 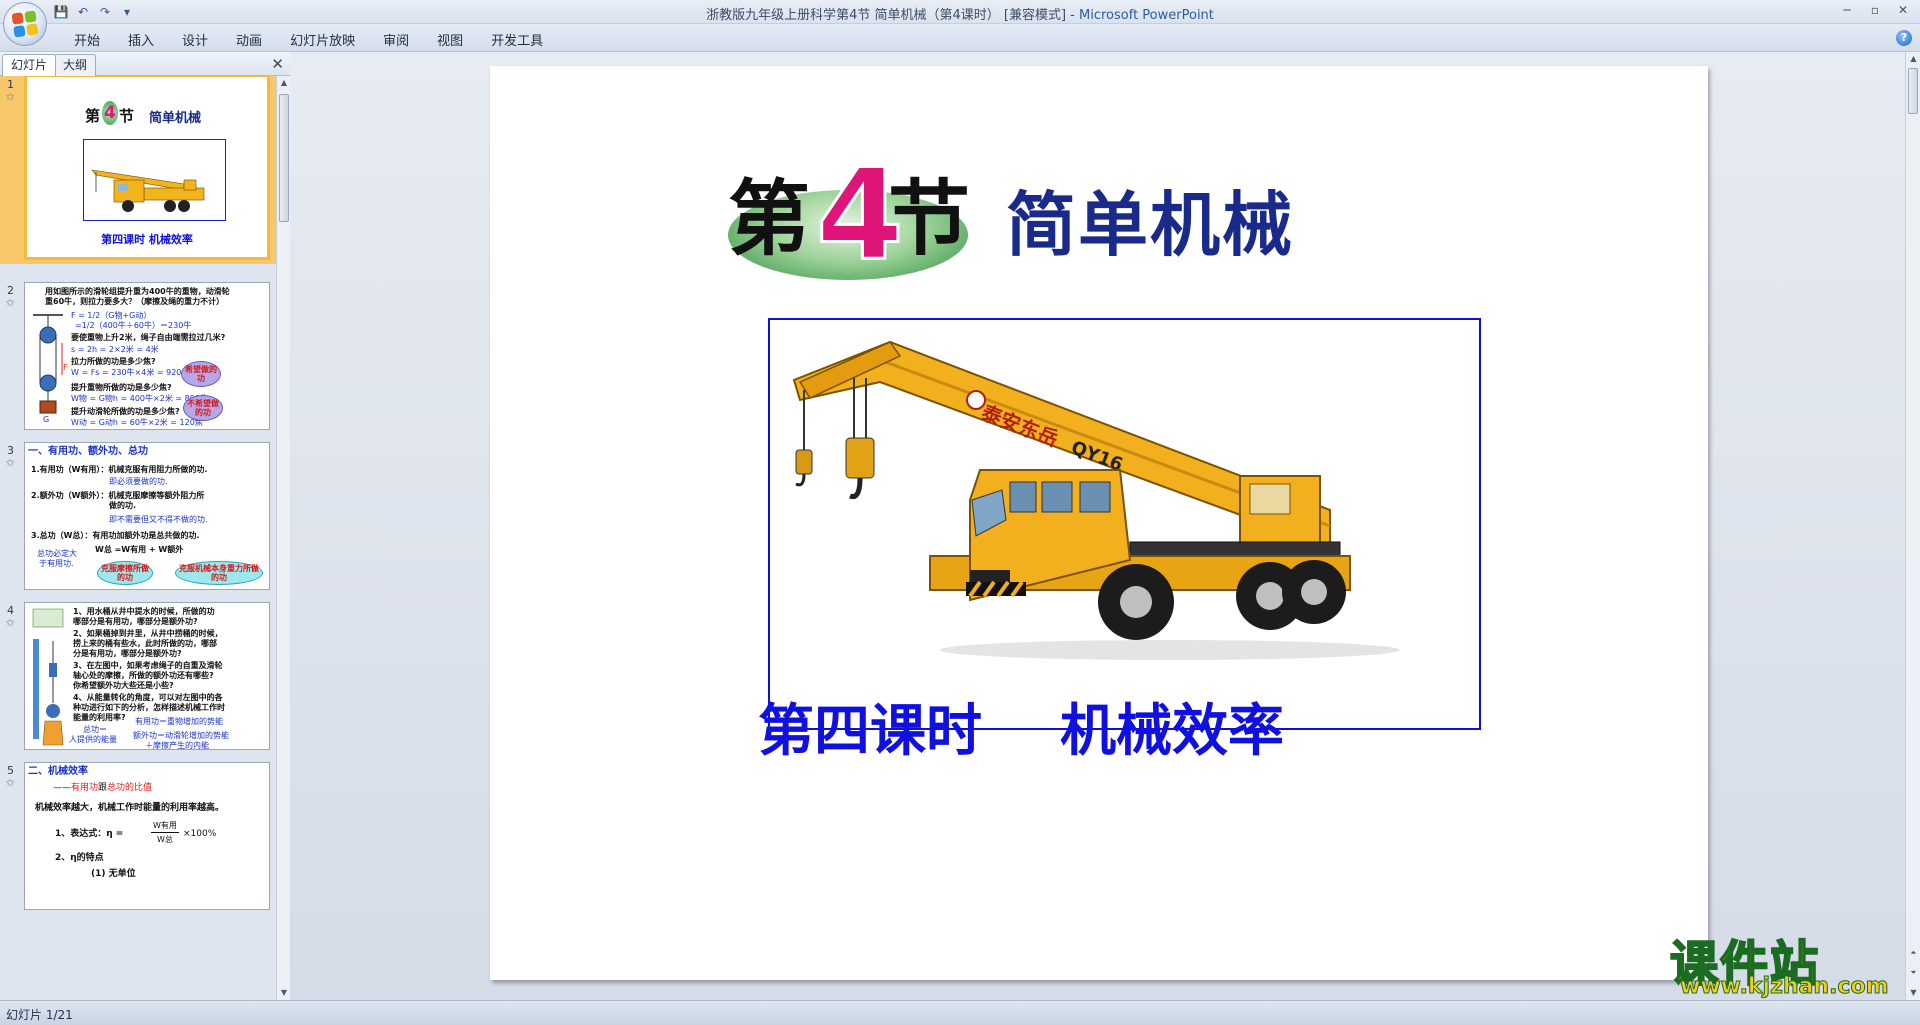 What do you see at coordinates (99, 717) in the screenshot?
I see `thumb-line: 能量的利用率?` at bounding box center [99, 717].